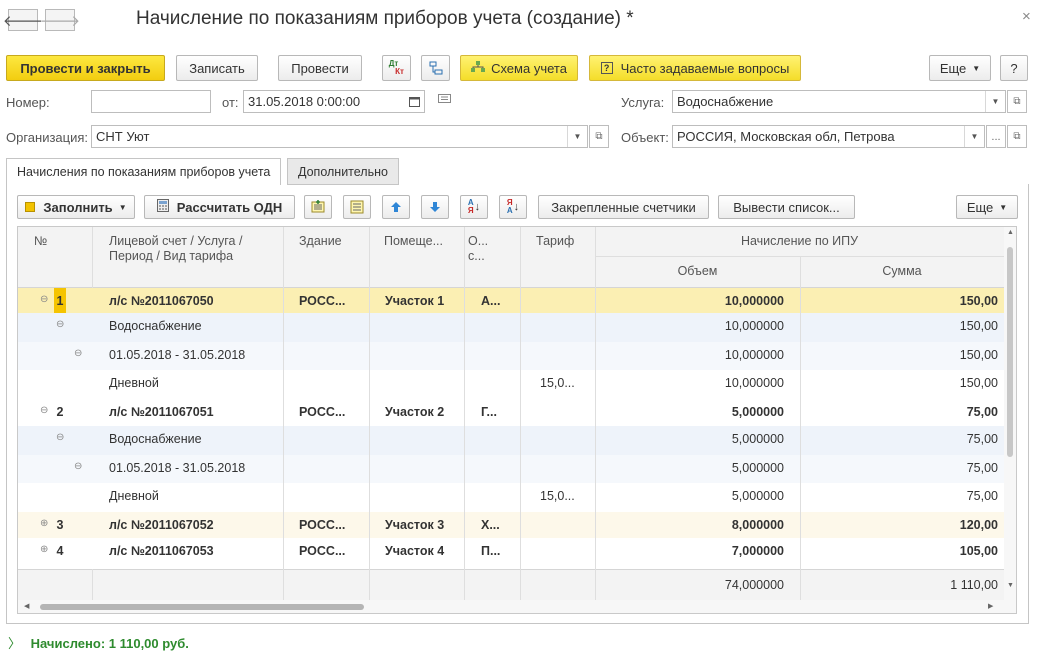  Describe the element at coordinates (511, 384) in the screenshot. I see `table-row: Дневной 15,0... 10,000000 150,00` at that location.